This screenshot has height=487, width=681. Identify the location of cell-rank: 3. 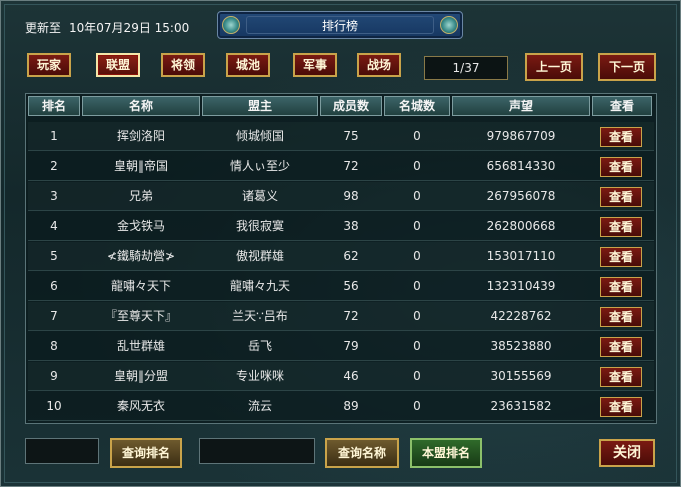
(54, 196).